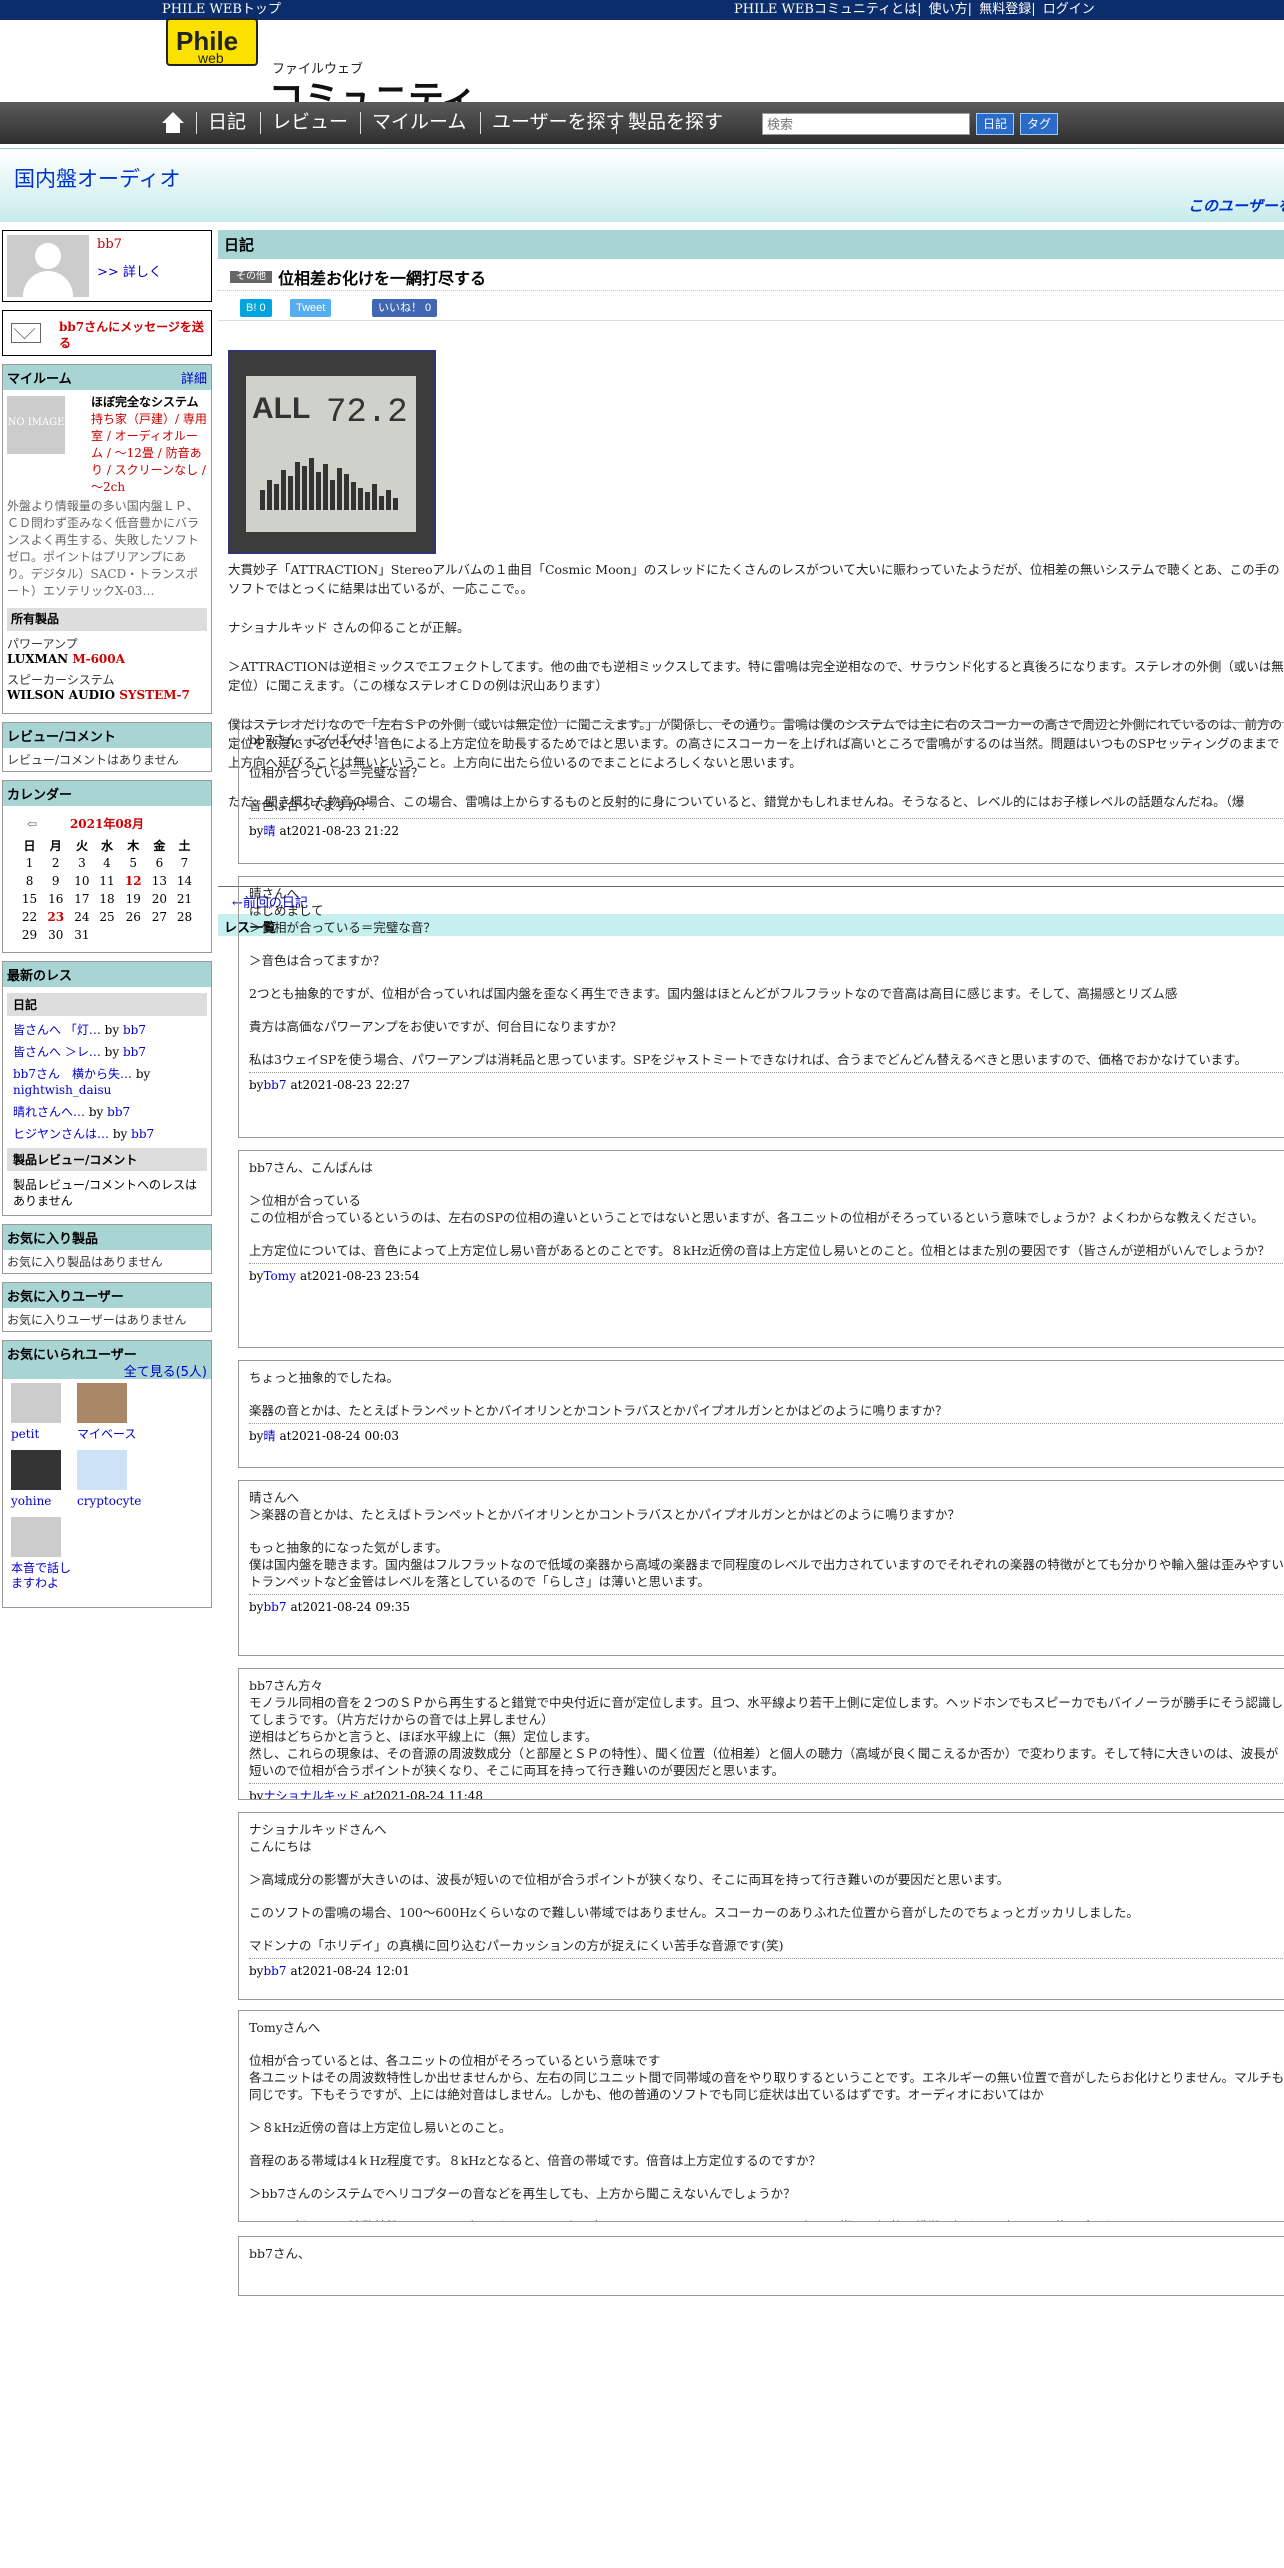 This screenshot has height=2568, width=1284. I want to click on nav-find-products: 製品を探す, so click(675, 123).